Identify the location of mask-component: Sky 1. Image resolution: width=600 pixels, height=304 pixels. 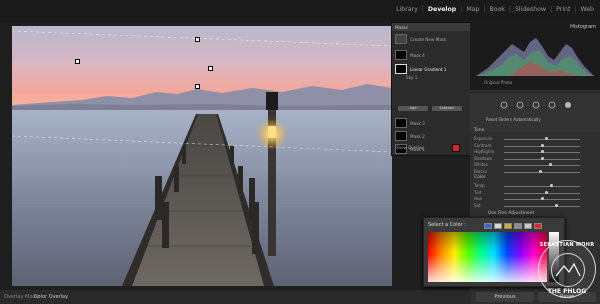
(411, 77).